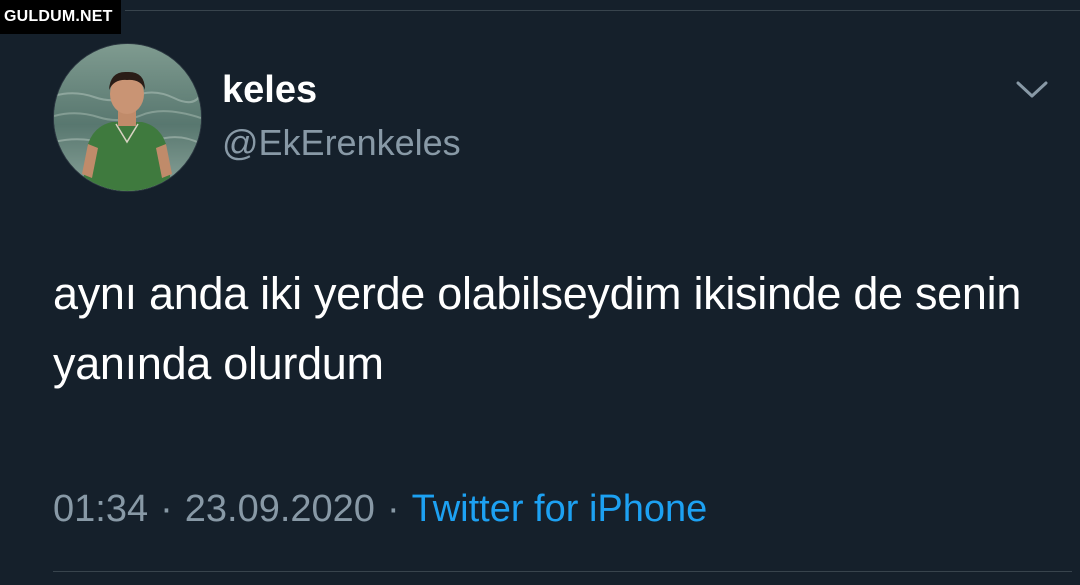 The width and height of the screenshot is (1080, 585). What do you see at coordinates (602, 10) in the screenshot?
I see `top-divider` at bounding box center [602, 10].